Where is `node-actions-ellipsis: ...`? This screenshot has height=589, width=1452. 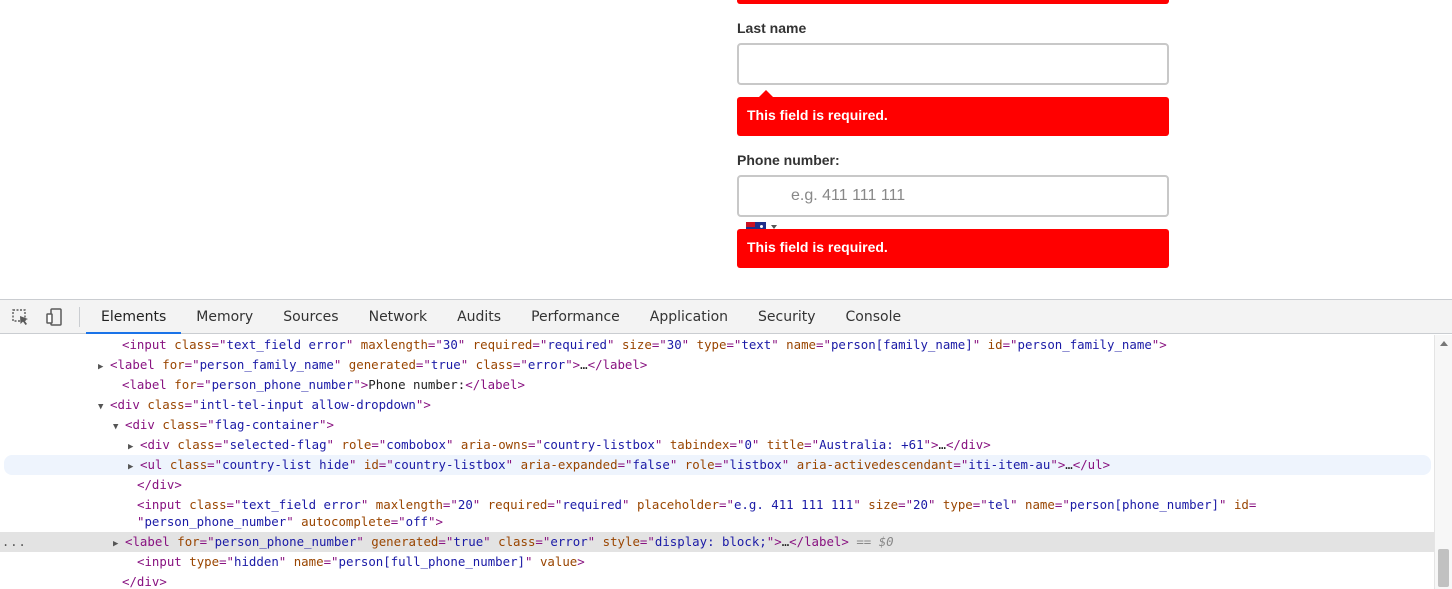 node-actions-ellipsis: ... is located at coordinates (14, 542).